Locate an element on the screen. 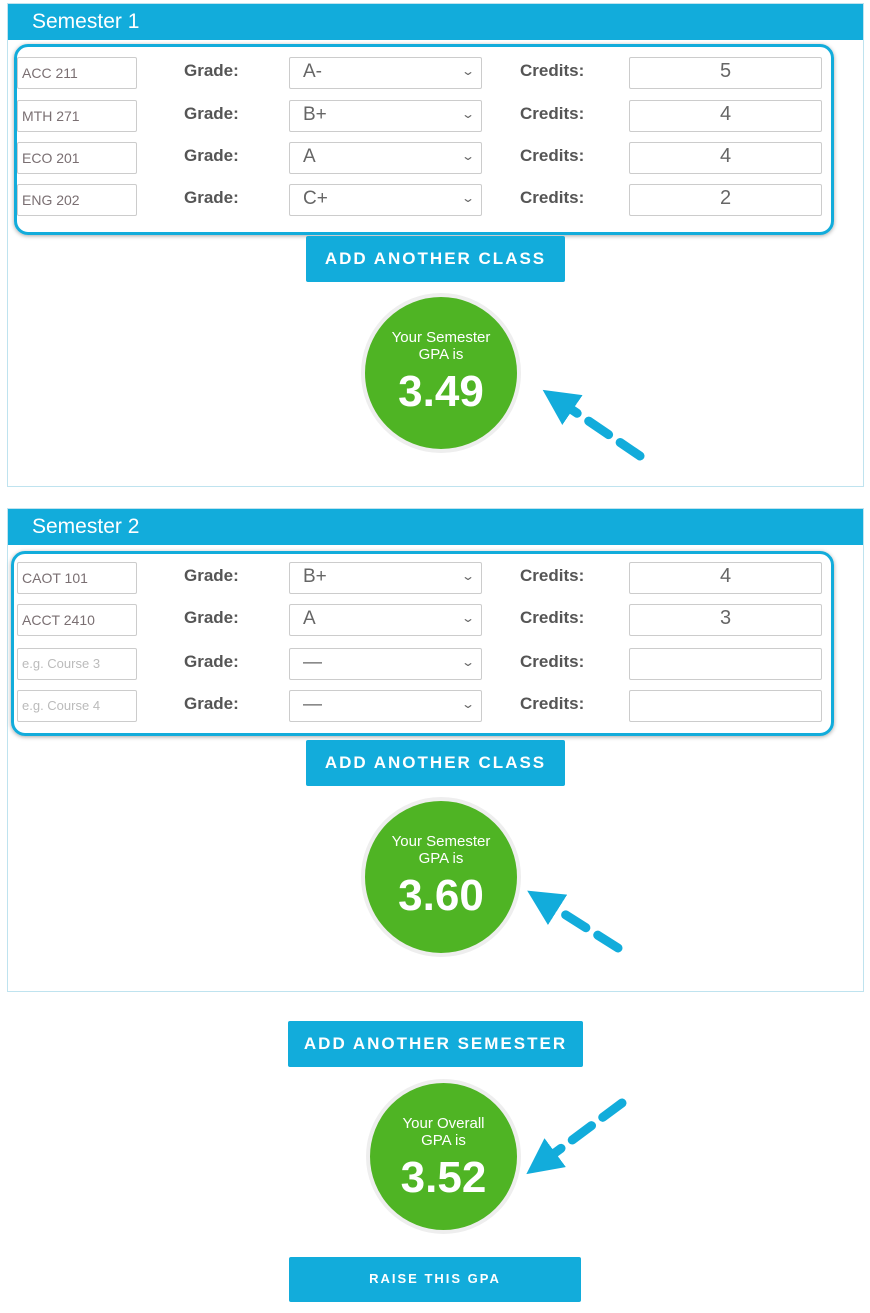  overall-gpa-label: Your Overall GPA is is located at coordinates (443, 1132).